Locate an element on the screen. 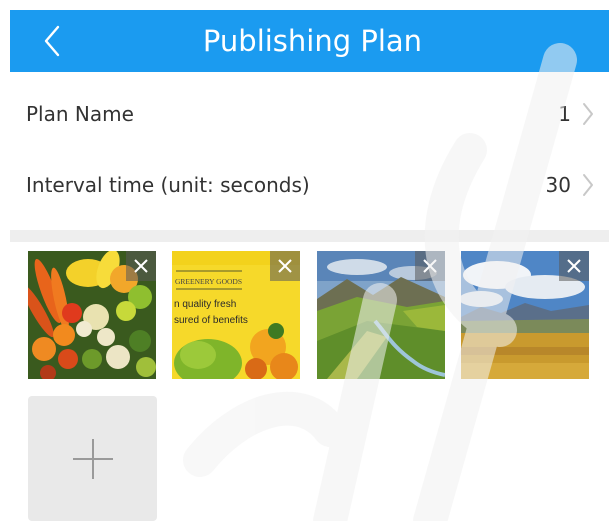 This screenshot has height=521, width=609. plan-name-value: 1 is located at coordinates (564, 114).